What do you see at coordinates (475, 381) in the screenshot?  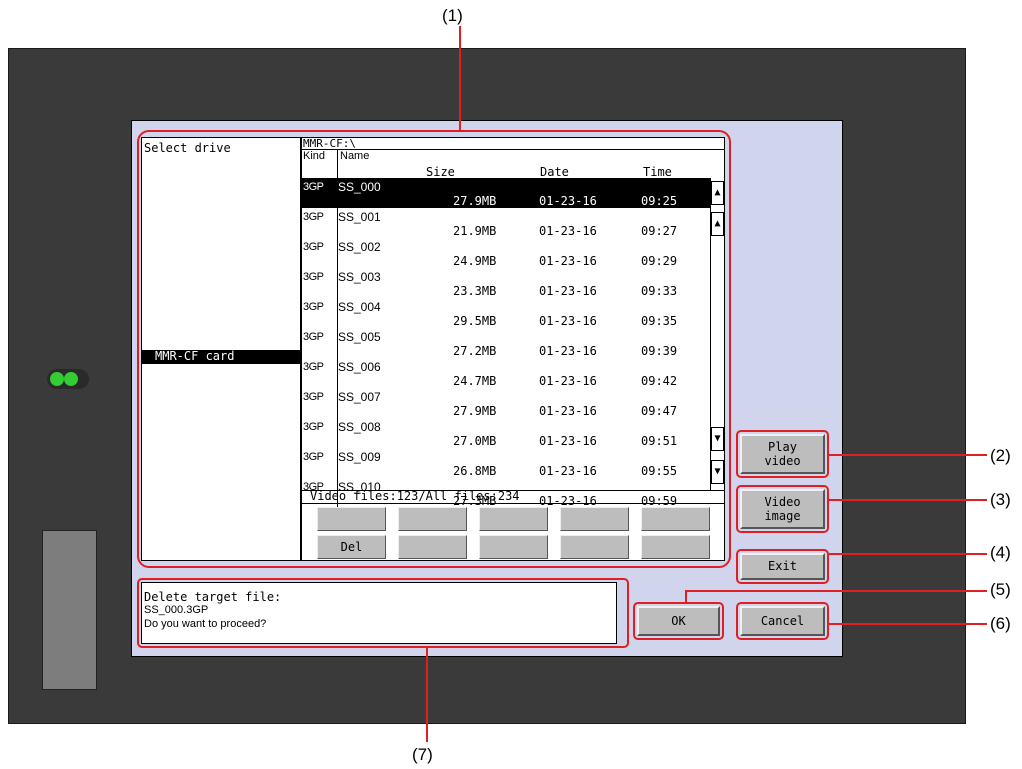 I see `file-size: 24.7MB` at bounding box center [475, 381].